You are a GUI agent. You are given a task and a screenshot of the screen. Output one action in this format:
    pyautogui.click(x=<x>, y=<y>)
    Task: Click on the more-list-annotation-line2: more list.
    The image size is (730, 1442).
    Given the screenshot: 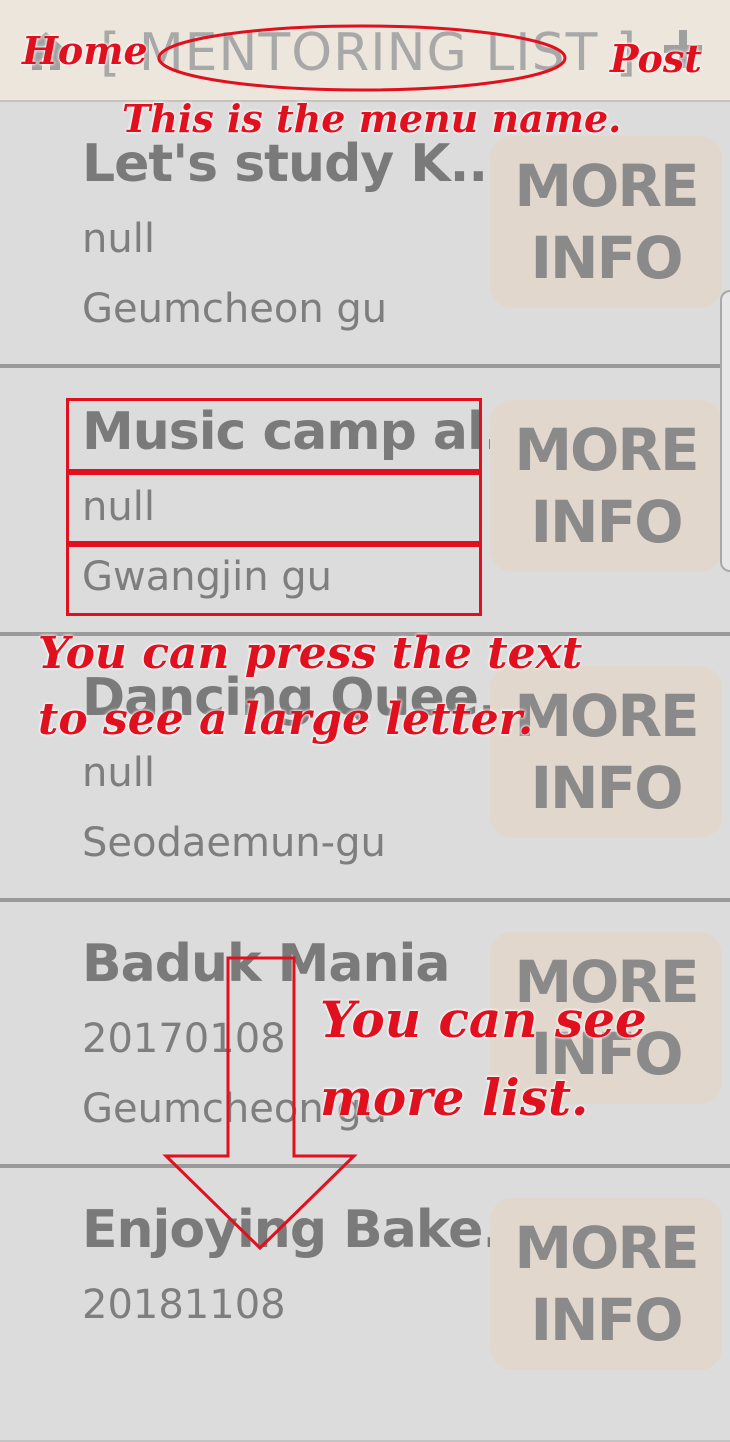 What is the action you would take?
    pyautogui.click(x=454, y=1097)
    